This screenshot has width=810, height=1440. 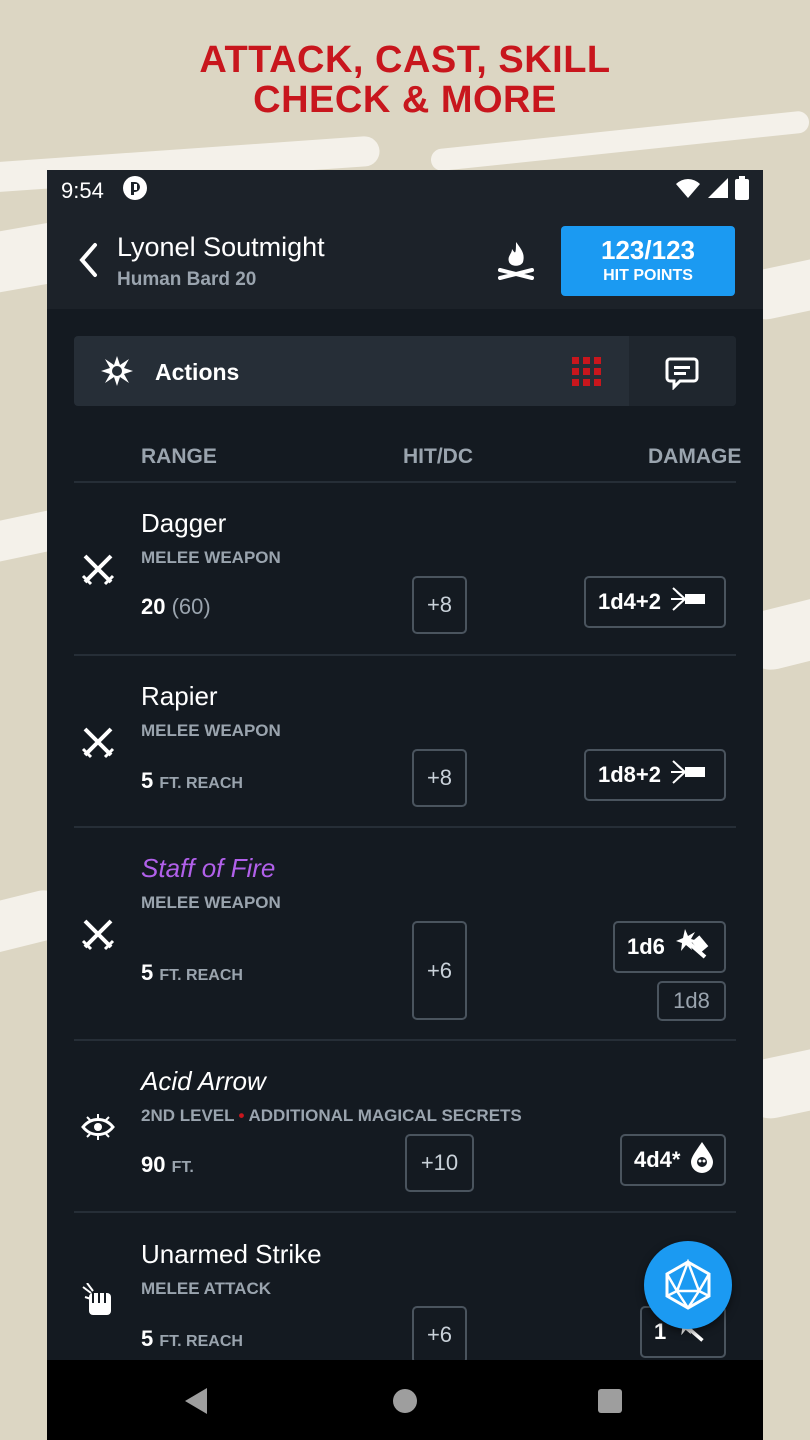 I want to click on cell-signal-icon, so click(x=718, y=191).